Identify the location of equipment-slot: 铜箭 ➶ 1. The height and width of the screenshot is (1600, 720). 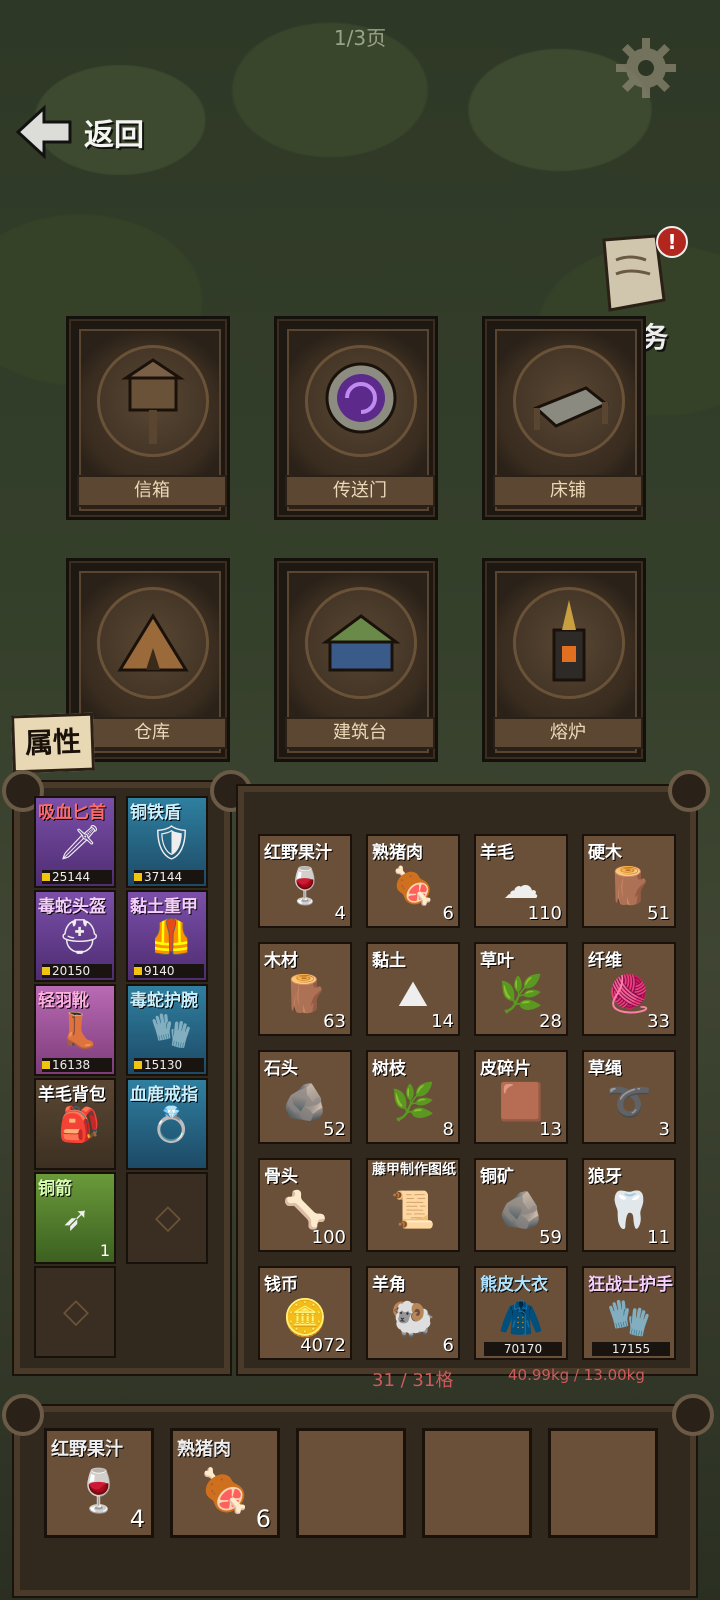
(75, 1218).